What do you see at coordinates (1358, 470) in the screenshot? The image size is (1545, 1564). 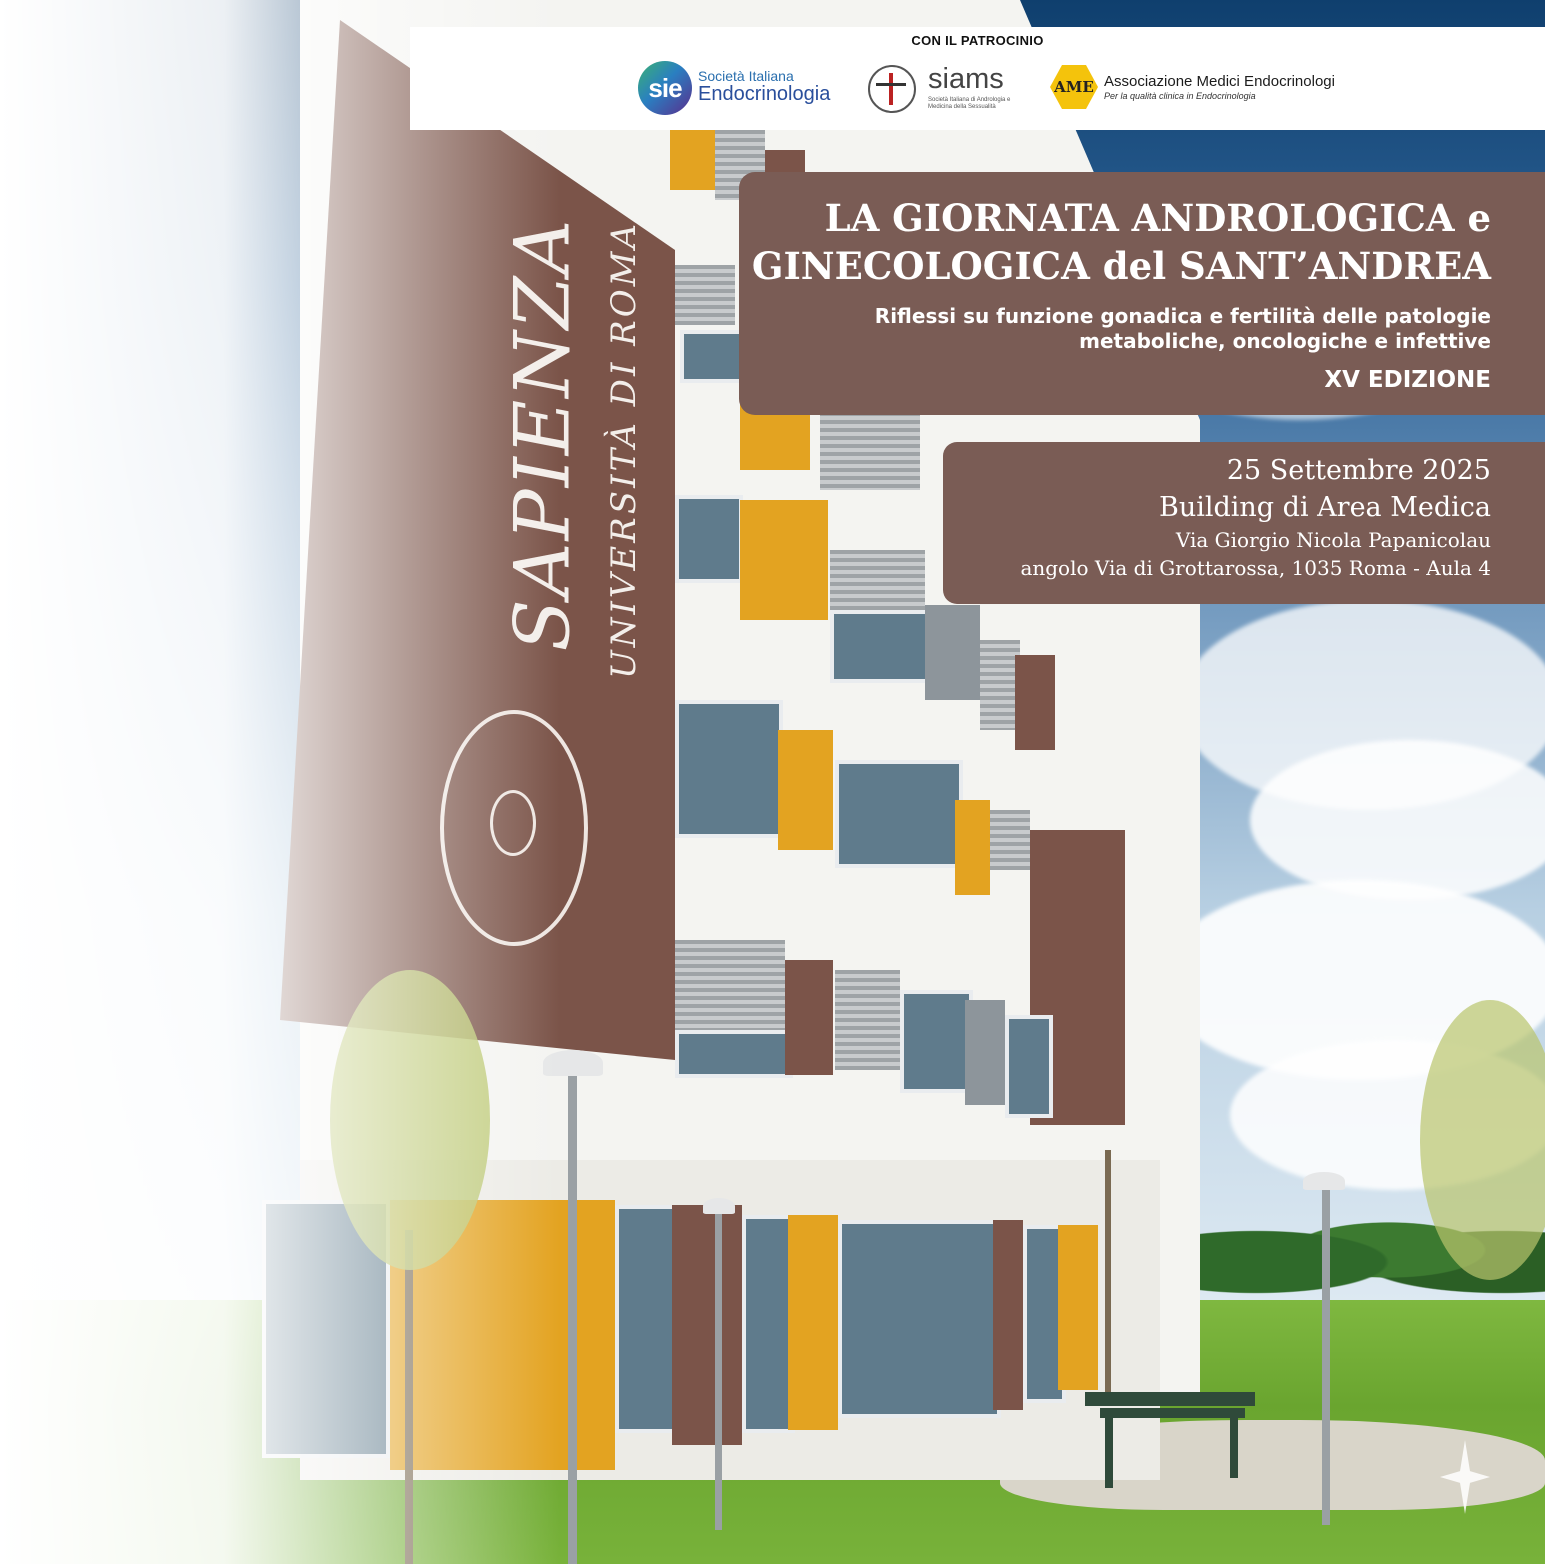 I see `event-date: 25 Settembre 2025` at bounding box center [1358, 470].